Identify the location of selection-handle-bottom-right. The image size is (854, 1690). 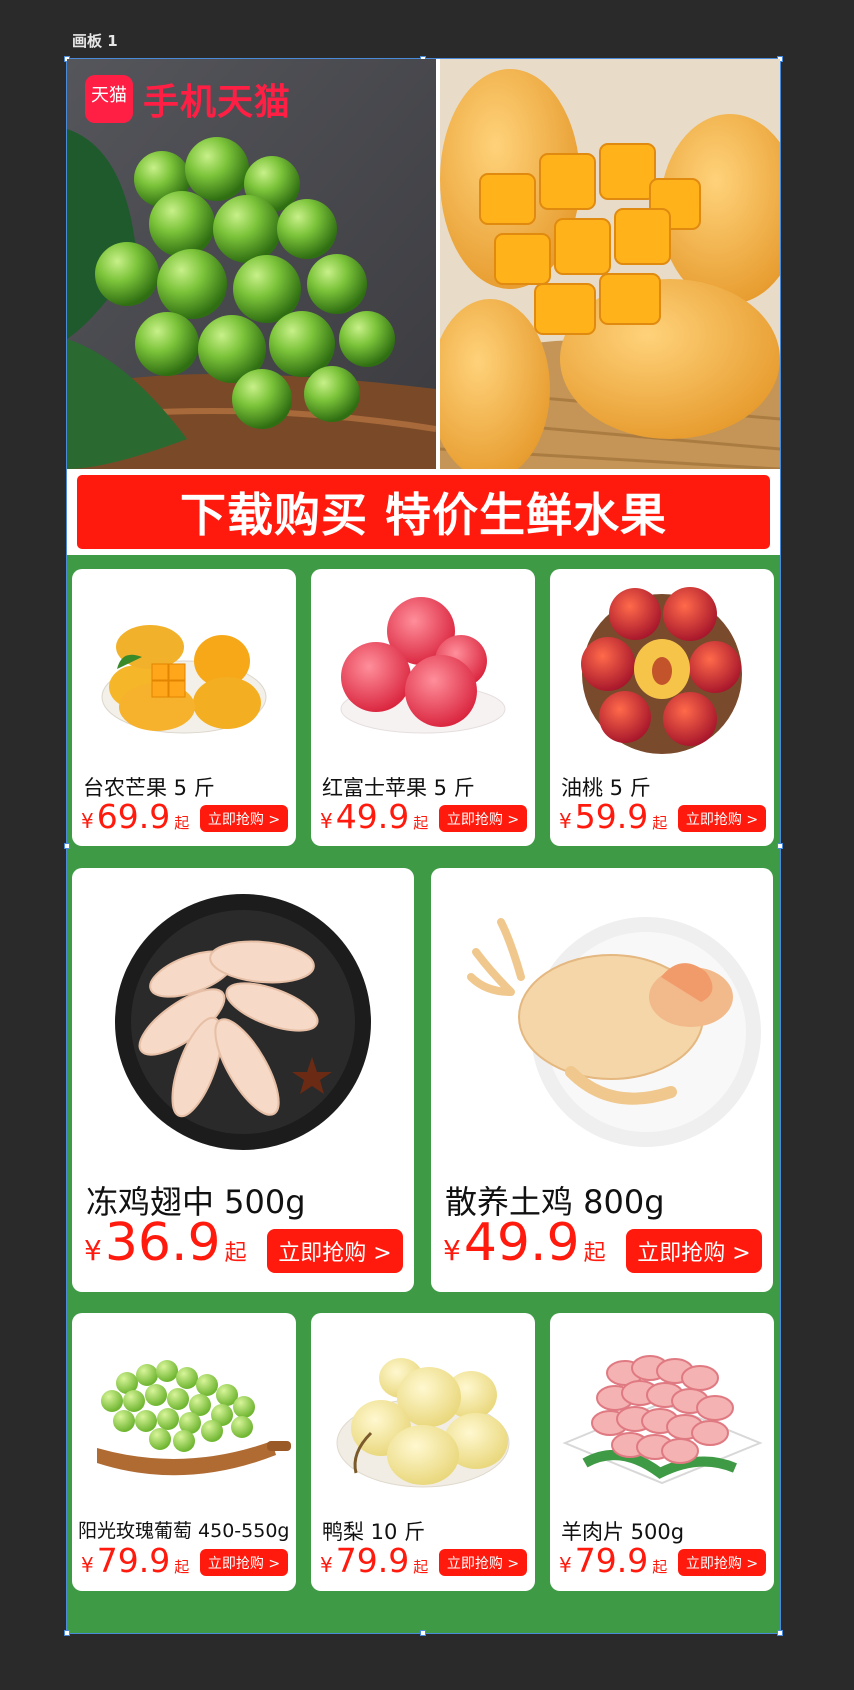
(780, 1633).